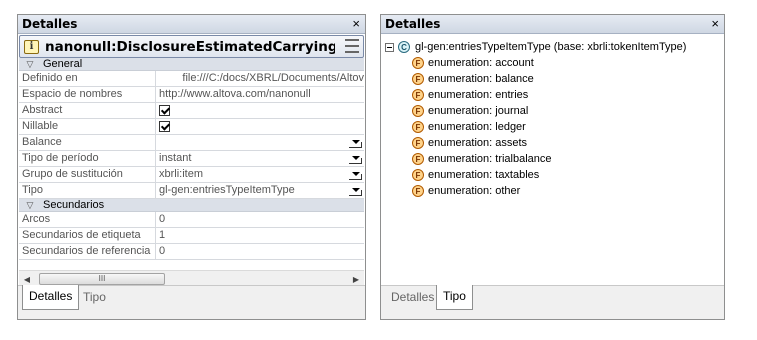 The height and width of the screenshot is (340, 757). Describe the element at coordinates (102, 279) in the screenshot. I see `scroll-thumb: III` at that location.